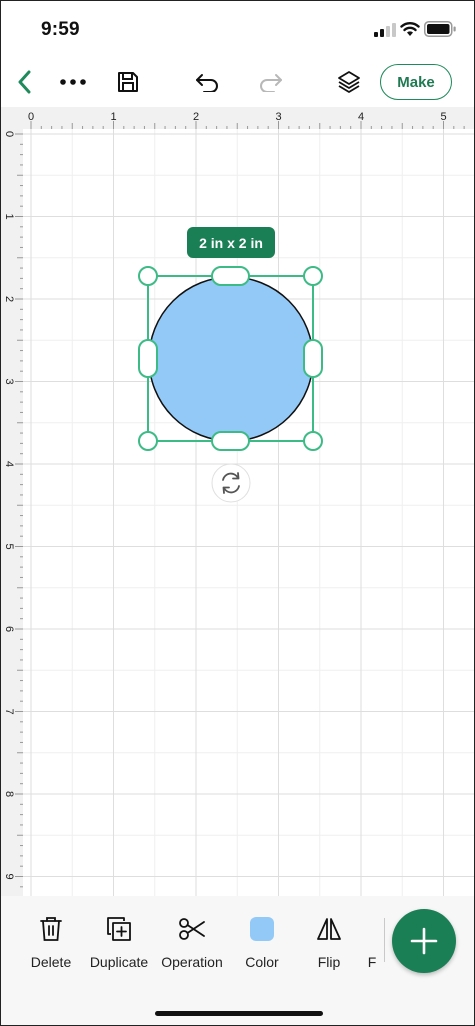  What do you see at coordinates (9, 629) in the screenshot?
I see `ruler-y-label: 6` at bounding box center [9, 629].